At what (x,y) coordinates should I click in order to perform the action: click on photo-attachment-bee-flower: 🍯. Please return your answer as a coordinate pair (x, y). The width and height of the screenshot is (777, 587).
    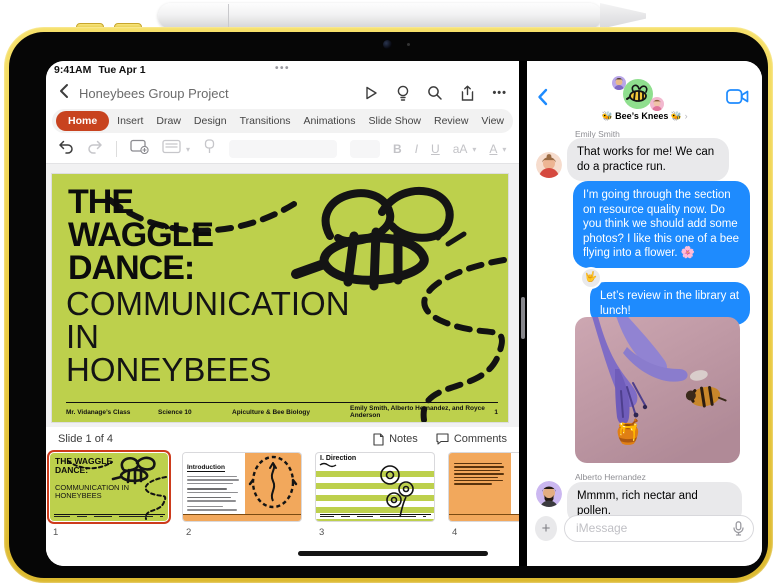
    Looking at the image, I should click on (657, 390).